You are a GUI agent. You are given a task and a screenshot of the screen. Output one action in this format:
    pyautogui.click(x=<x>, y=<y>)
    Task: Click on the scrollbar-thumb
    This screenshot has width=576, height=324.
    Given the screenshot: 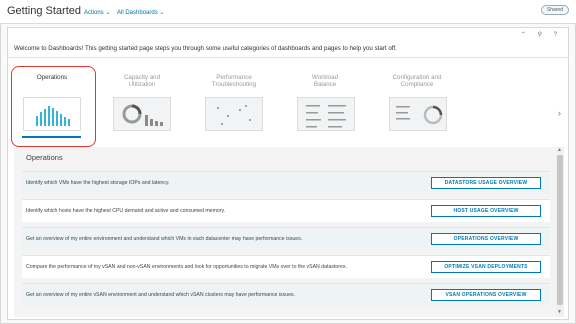 What is the action you would take?
    pyautogui.click(x=560, y=230)
    